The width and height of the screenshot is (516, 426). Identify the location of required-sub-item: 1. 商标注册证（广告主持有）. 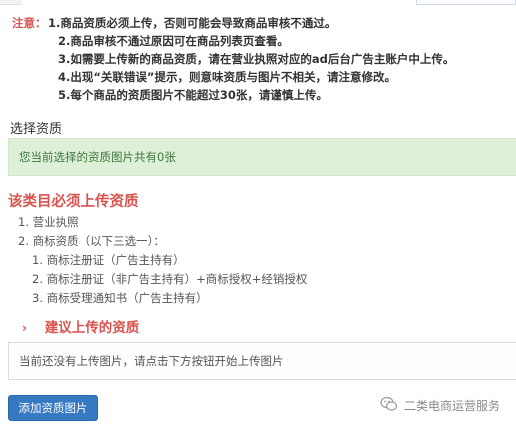
(108, 260).